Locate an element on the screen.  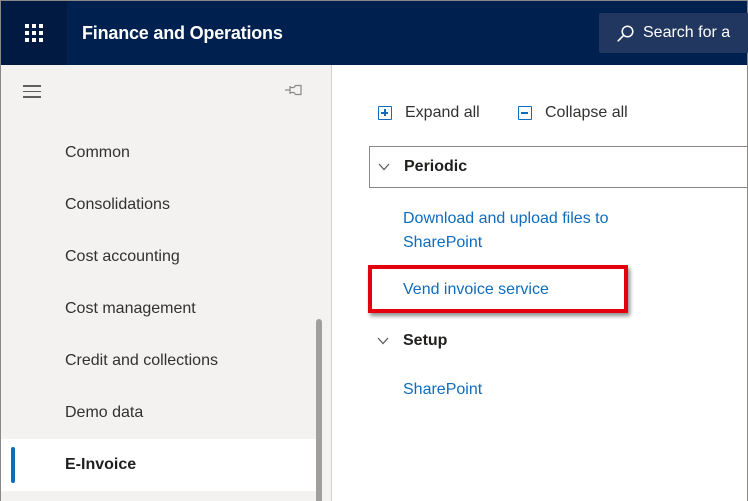
link-download-upload-sharepoint: Download and upload files to SharePoint is located at coordinates (505, 231).